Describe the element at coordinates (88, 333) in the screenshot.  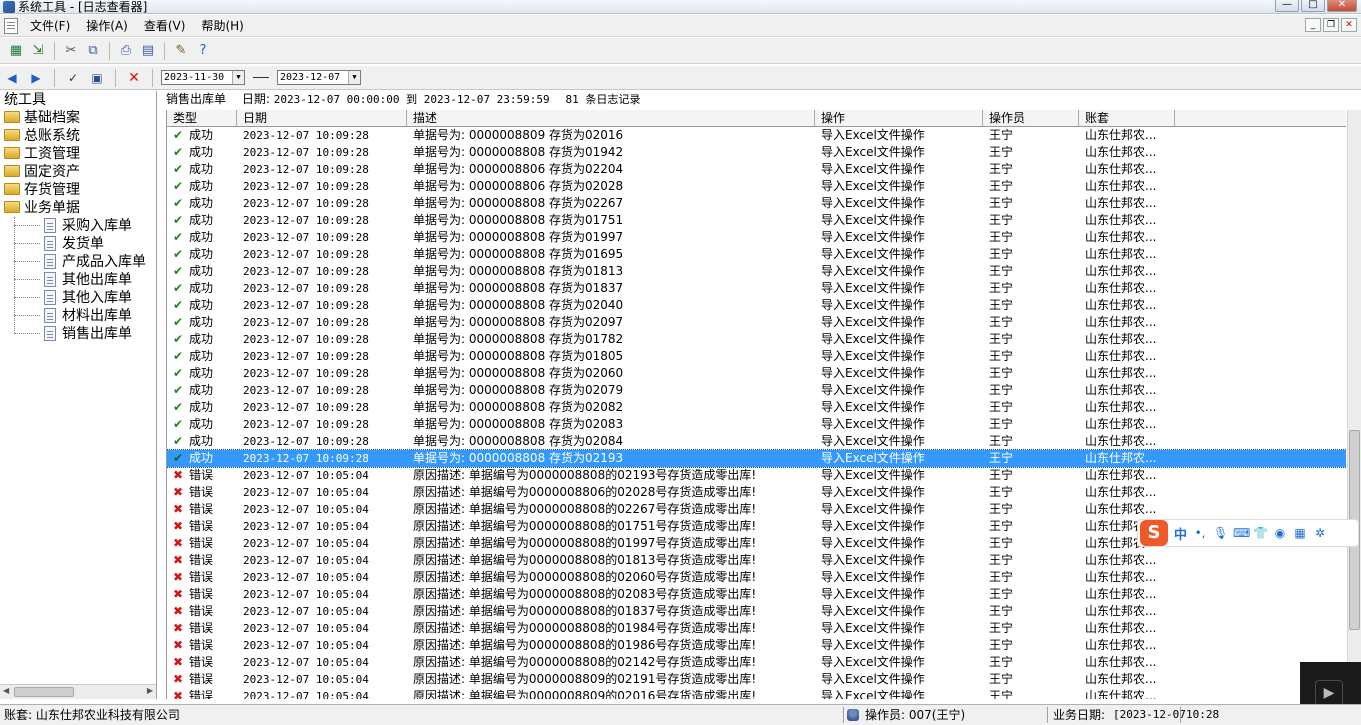
I see `tree-item-sales-issue: 销售出库单` at that location.